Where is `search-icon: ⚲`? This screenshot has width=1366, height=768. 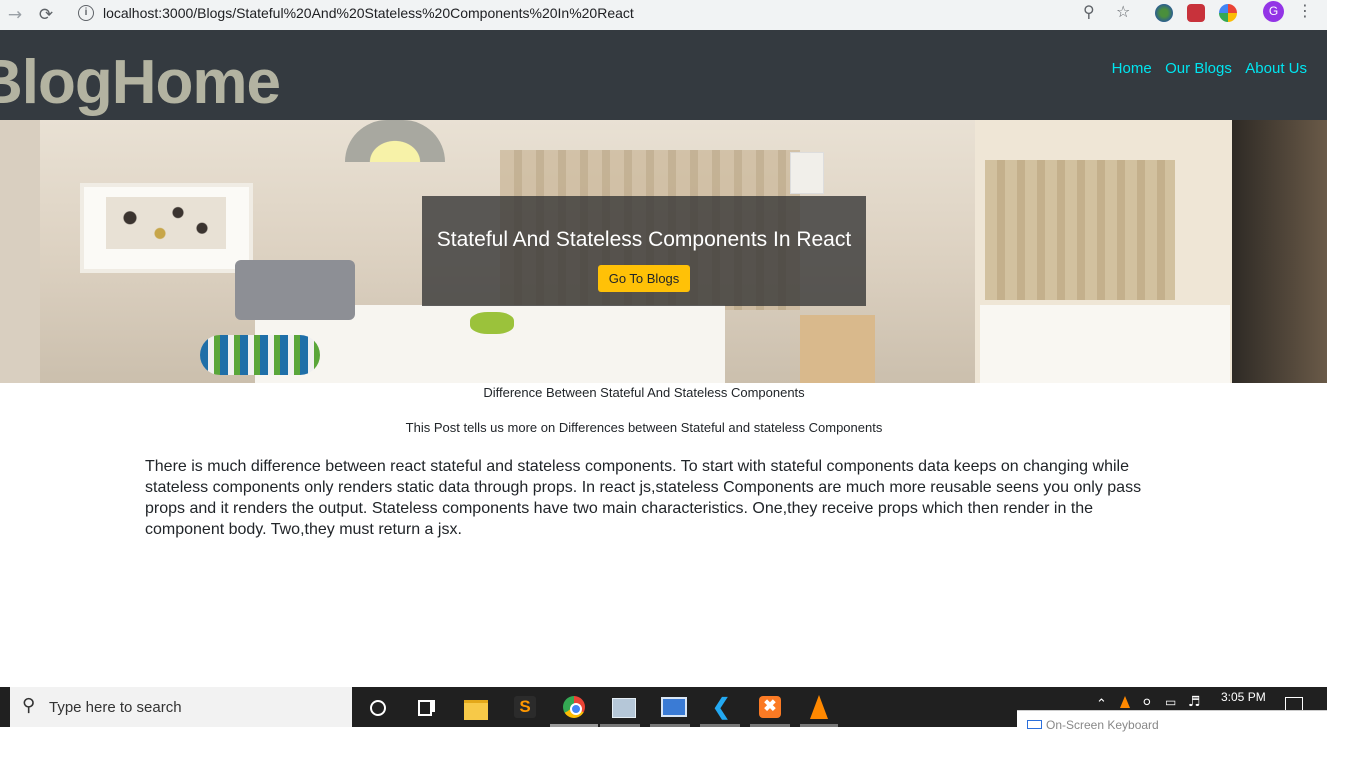 search-icon: ⚲ is located at coordinates (29, 705).